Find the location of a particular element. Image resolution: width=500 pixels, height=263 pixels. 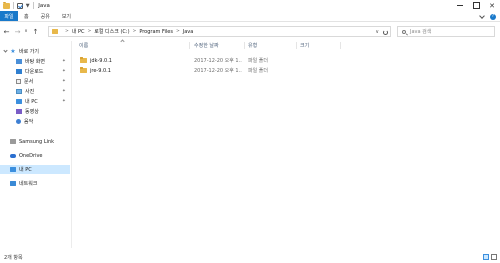

sidebar-item-music: 음악 is located at coordinates (35, 121).